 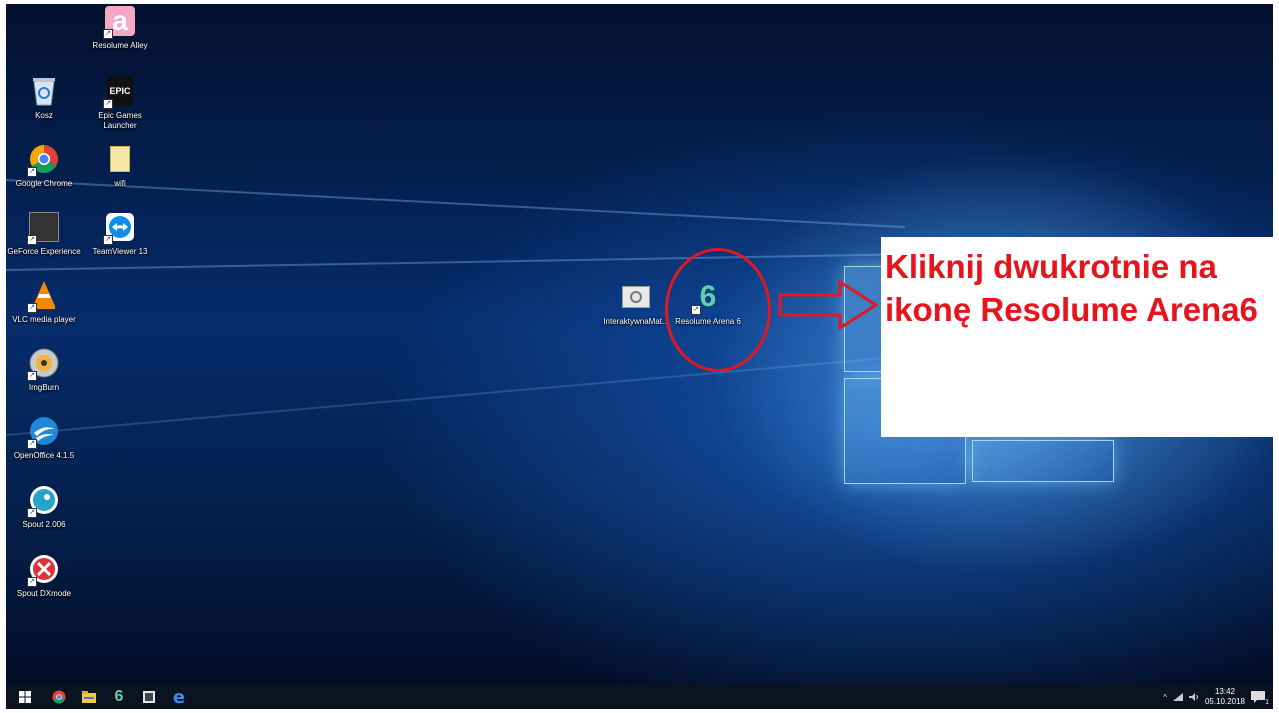 I want to click on highlight-circle, so click(x=718, y=310).